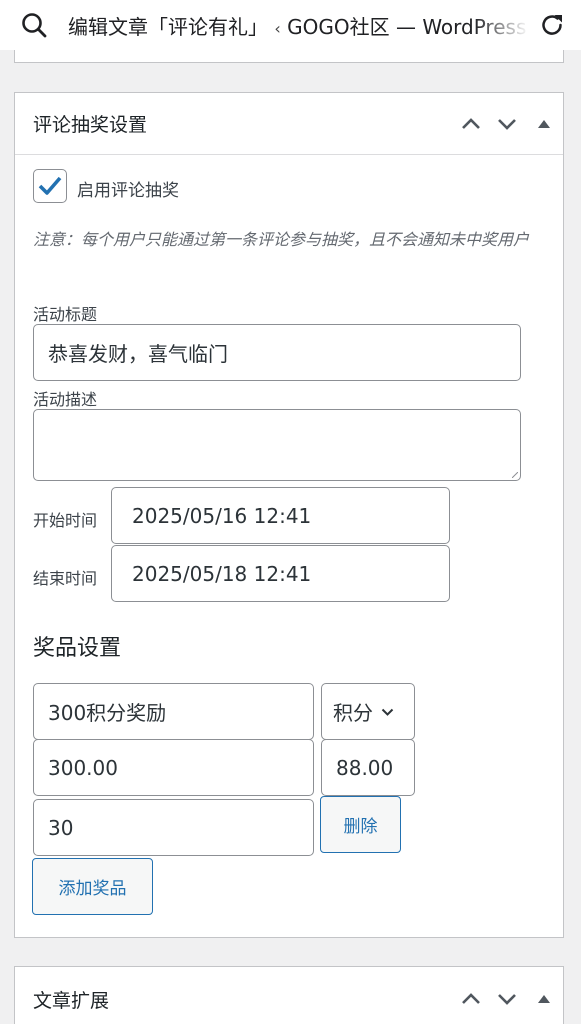 The height and width of the screenshot is (1024, 581). Describe the element at coordinates (289, 124) in the screenshot. I see `metabox-header: 评论抽奖设置` at that location.